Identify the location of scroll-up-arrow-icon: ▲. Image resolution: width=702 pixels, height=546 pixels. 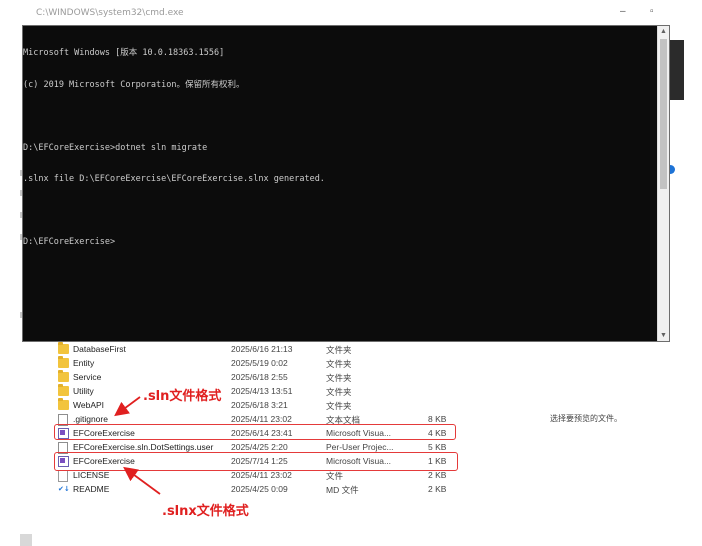
(663, 31).